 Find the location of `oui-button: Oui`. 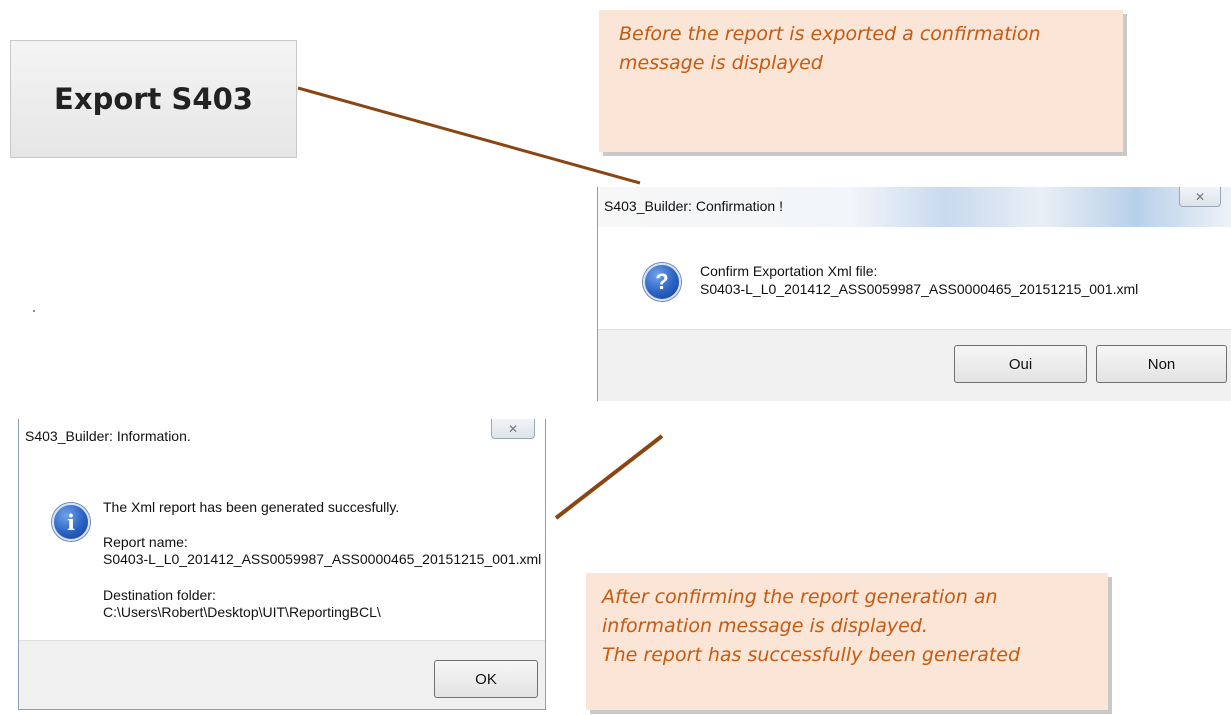

oui-button: Oui is located at coordinates (1020, 364).